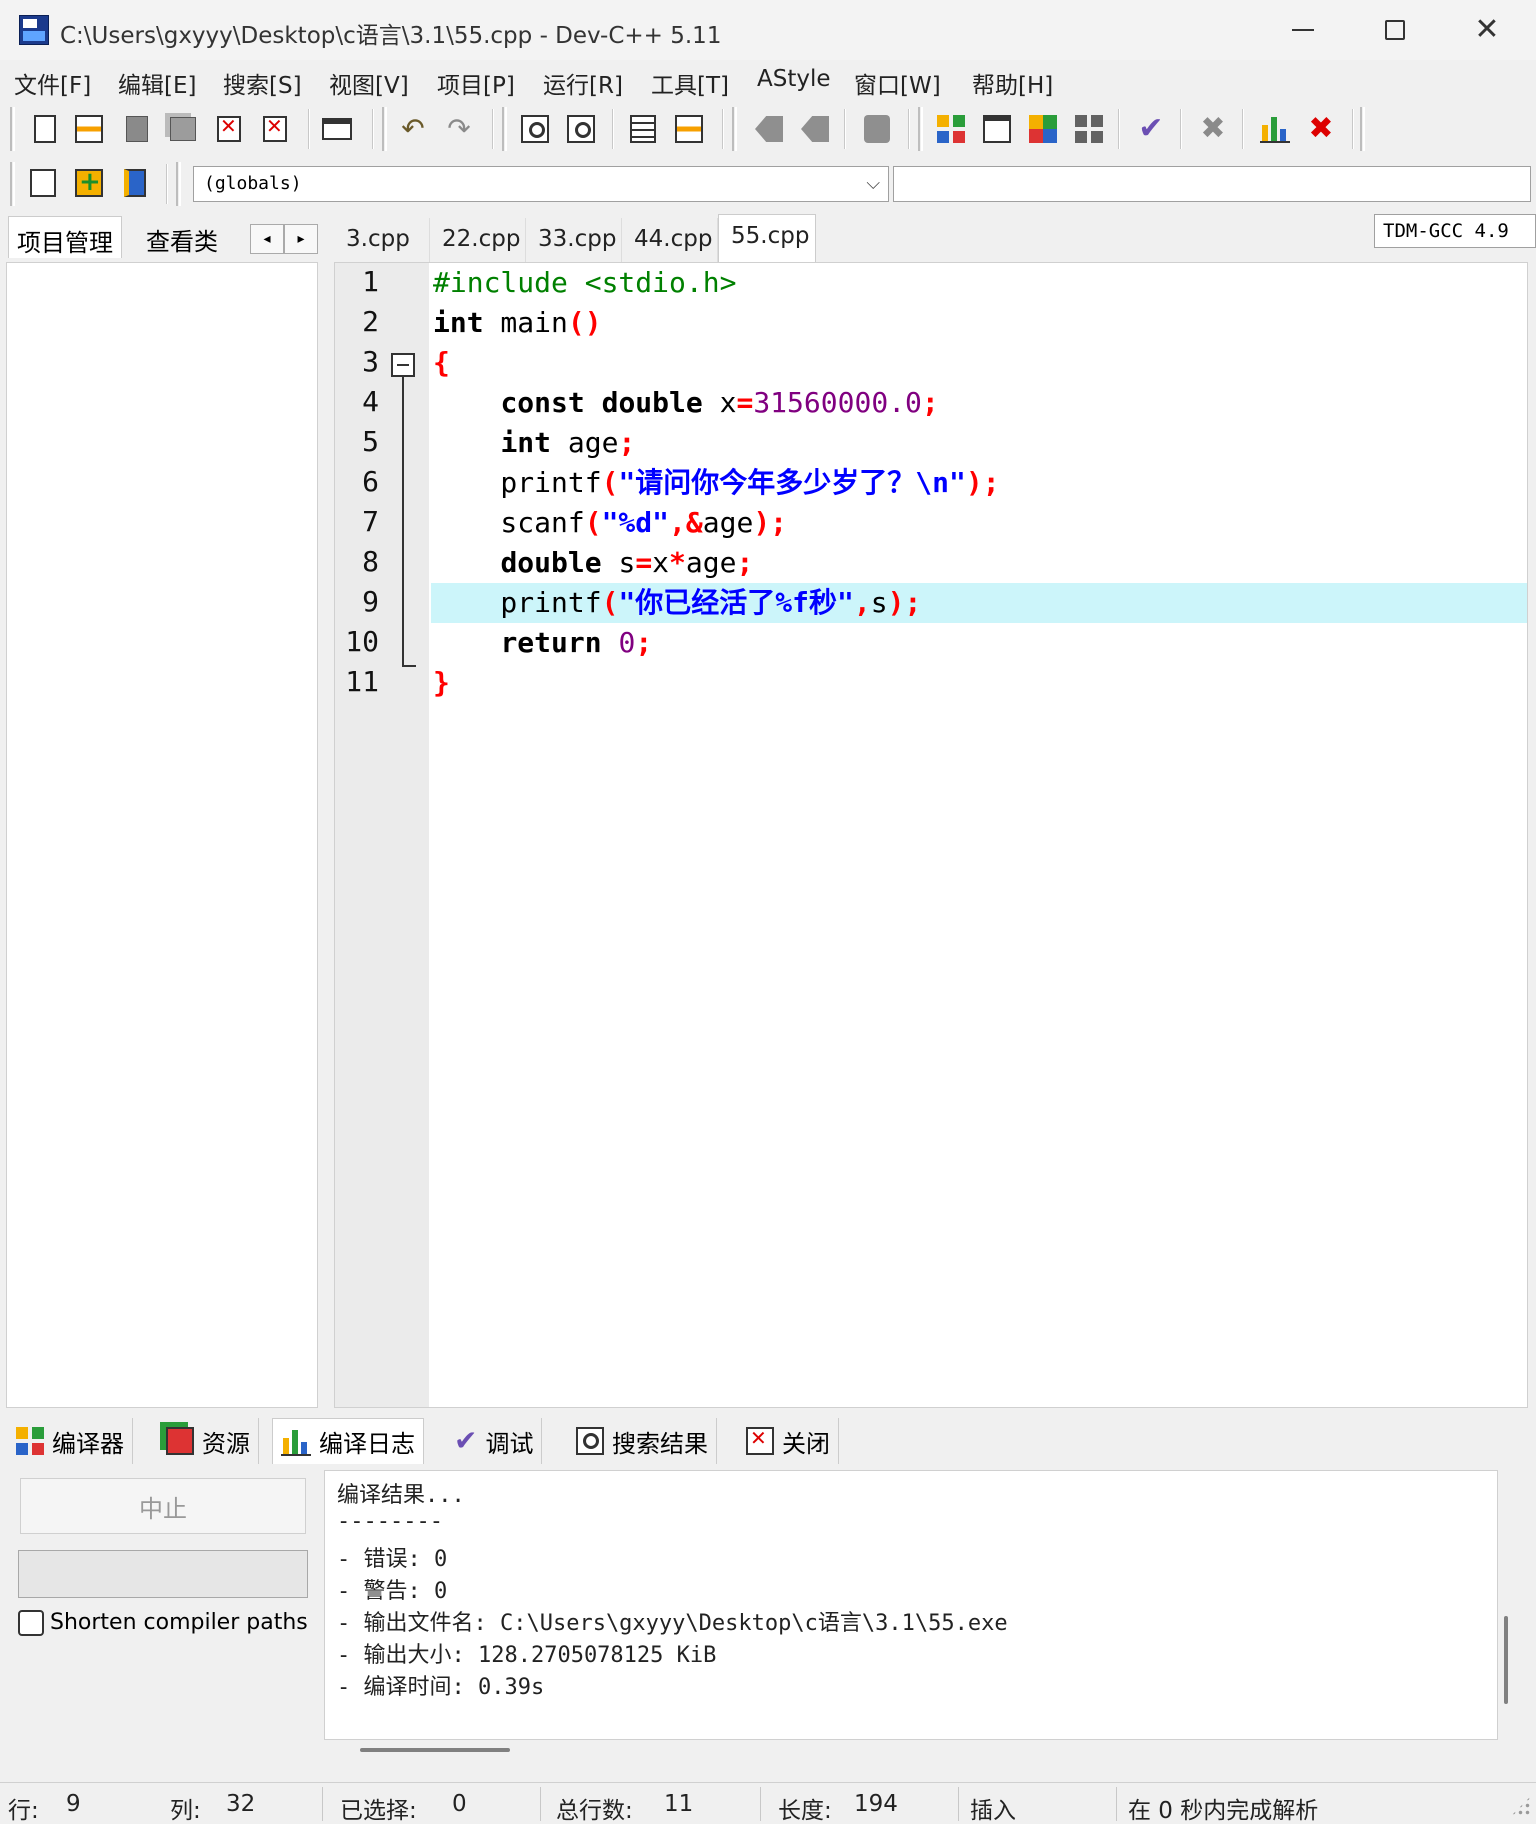 The width and height of the screenshot is (1536, 1824). Describe the element at coordinates (1506, 1660) in the screenshot. I see `log-vertical-scrollbar` at that location.